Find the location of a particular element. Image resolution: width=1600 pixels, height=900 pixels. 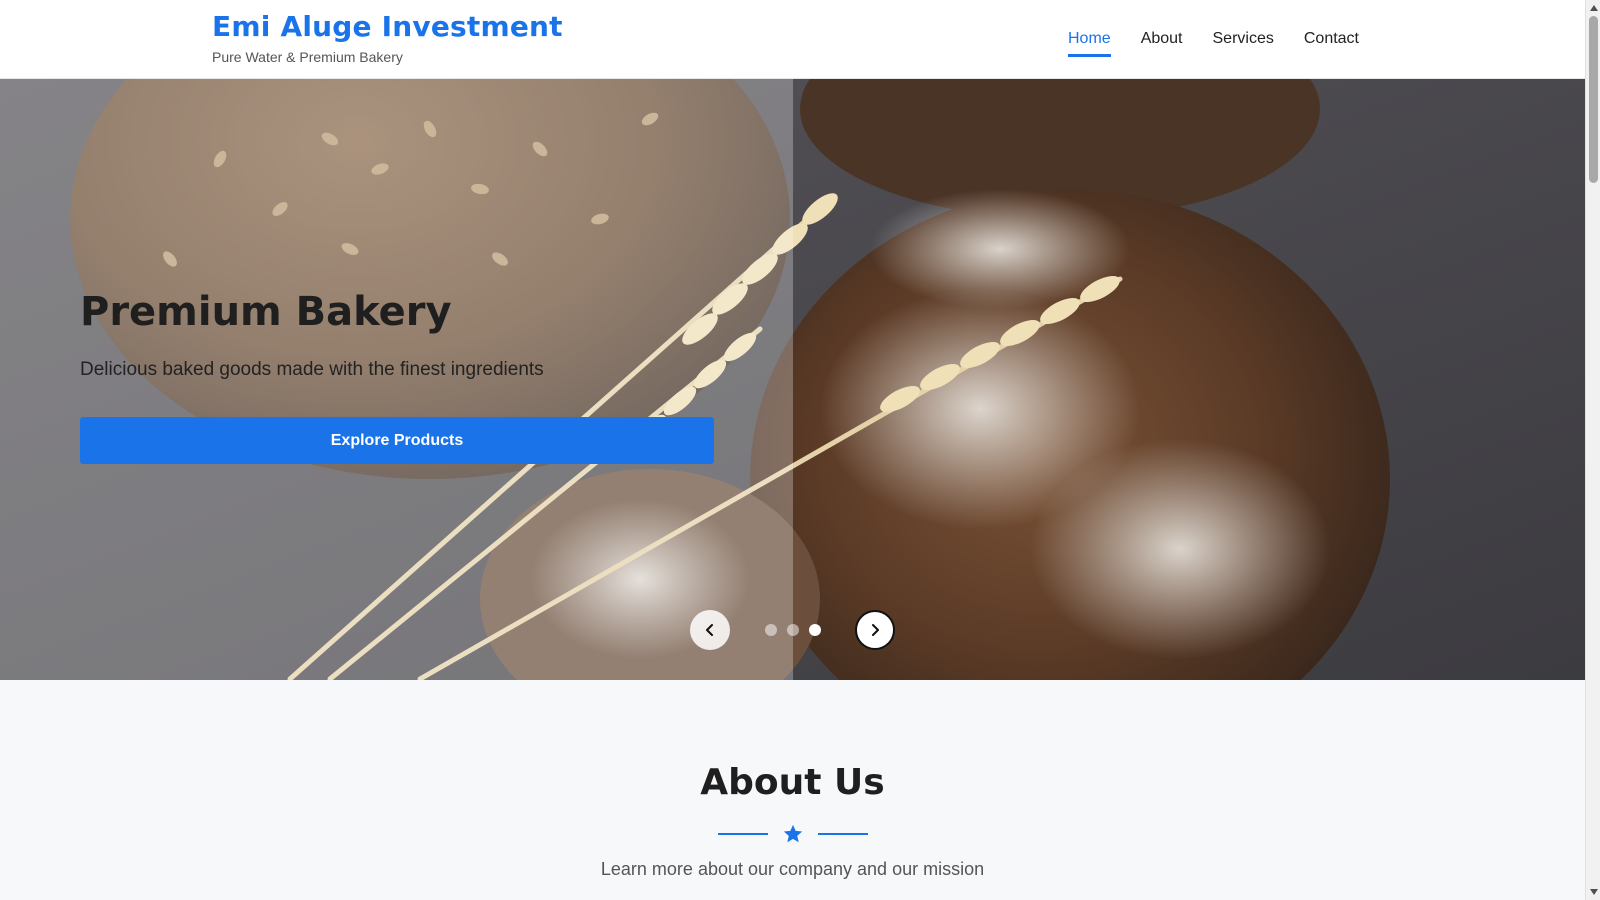

page-scrollbar is located at coordinates (1592, 450).